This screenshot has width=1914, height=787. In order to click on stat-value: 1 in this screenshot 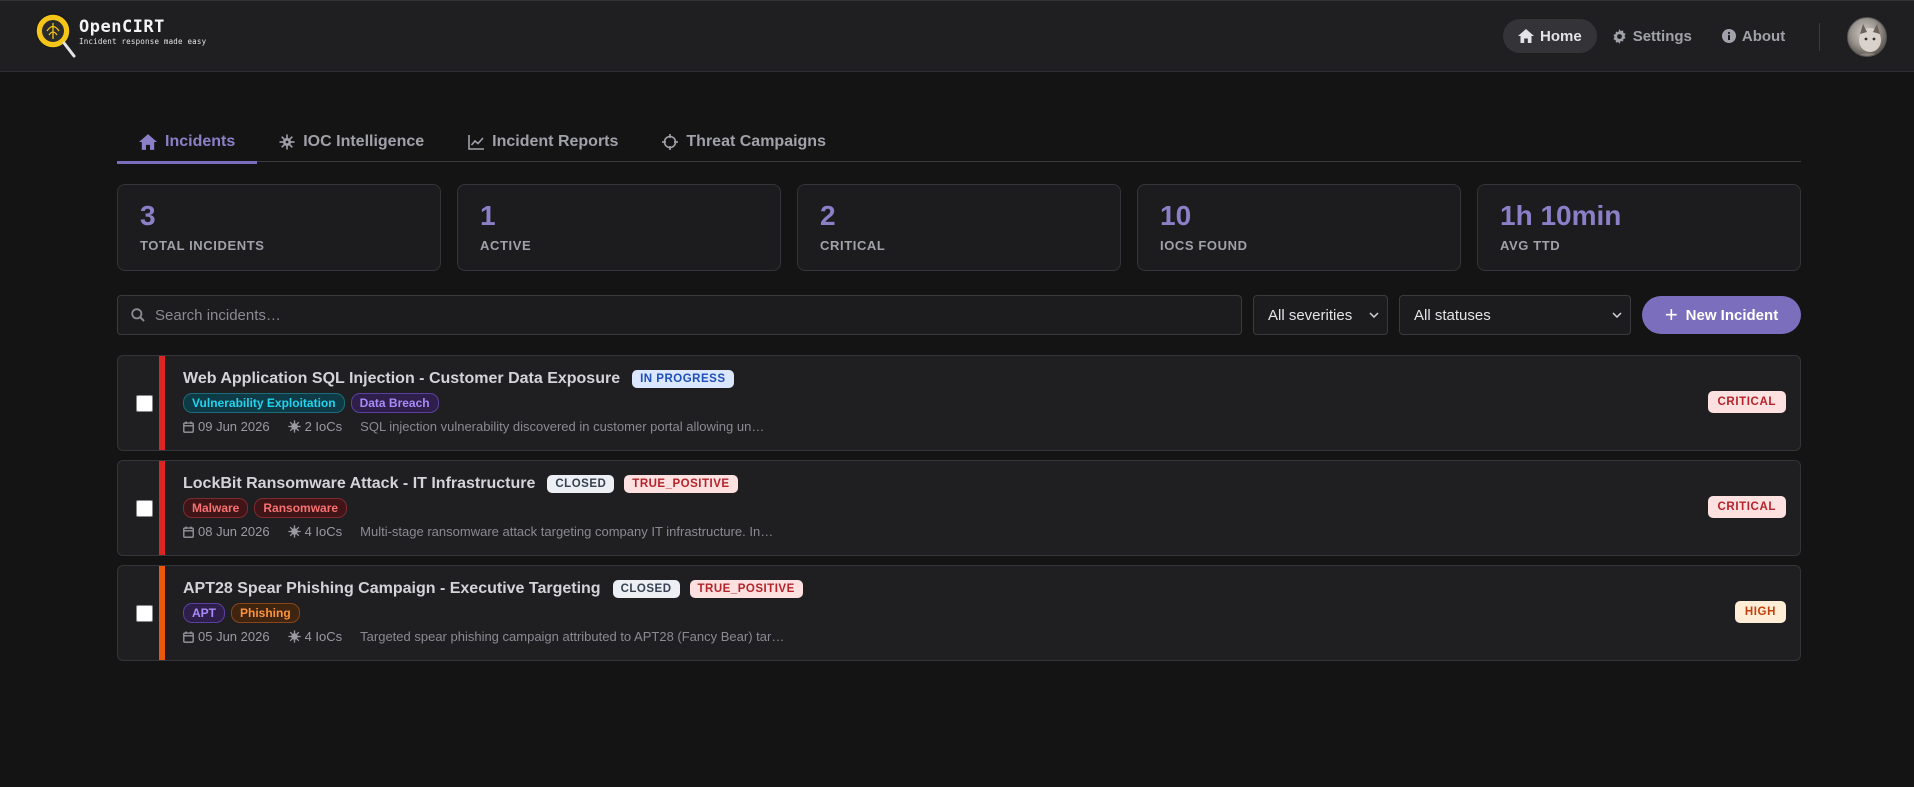, I will do `click(488, 215)`.